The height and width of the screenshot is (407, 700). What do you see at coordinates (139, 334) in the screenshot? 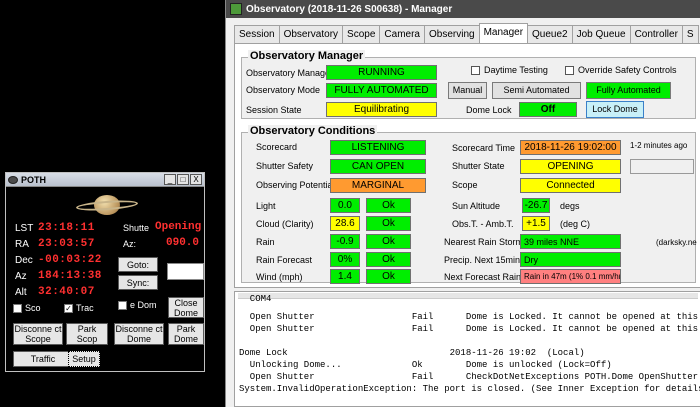
I see `disconnect-dome-button: Disconne ct Dome` at bounding box center [139, 334].